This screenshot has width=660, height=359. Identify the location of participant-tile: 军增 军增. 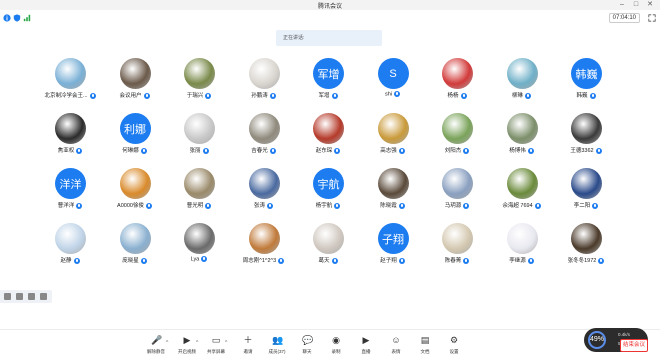
(328, 83).